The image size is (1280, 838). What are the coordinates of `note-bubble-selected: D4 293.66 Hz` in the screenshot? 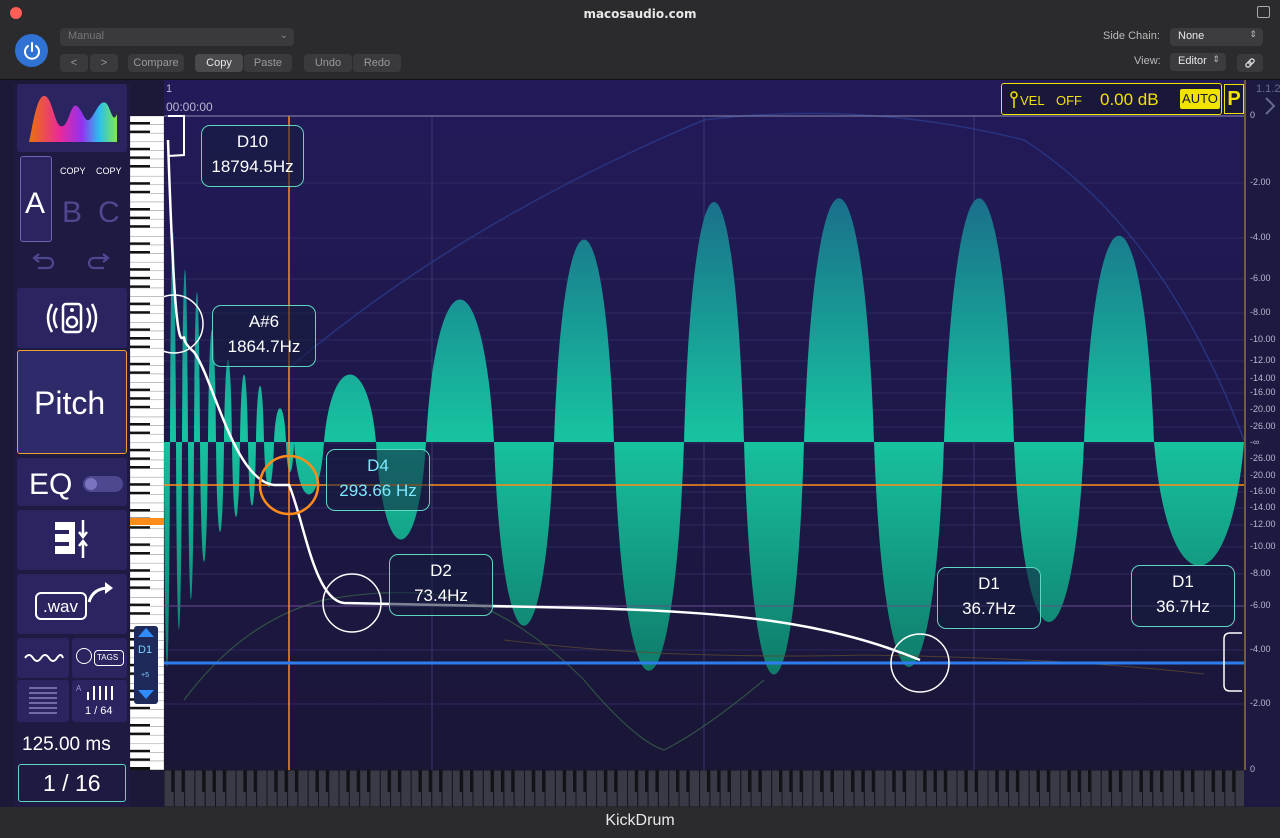 It's located at (378, 480).